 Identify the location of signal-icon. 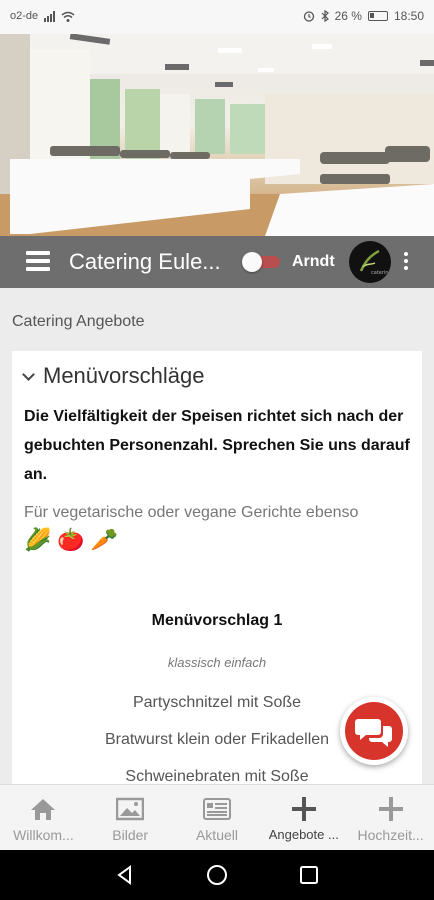
(50, 16).